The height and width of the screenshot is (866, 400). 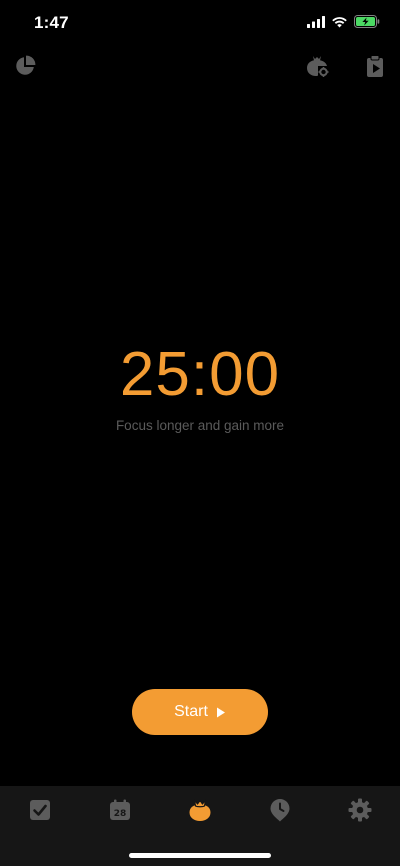 What do you see at coordinates (191, 711) in the screenshot?
I see `start-button-label: Start` at bounding box center [191, 711].